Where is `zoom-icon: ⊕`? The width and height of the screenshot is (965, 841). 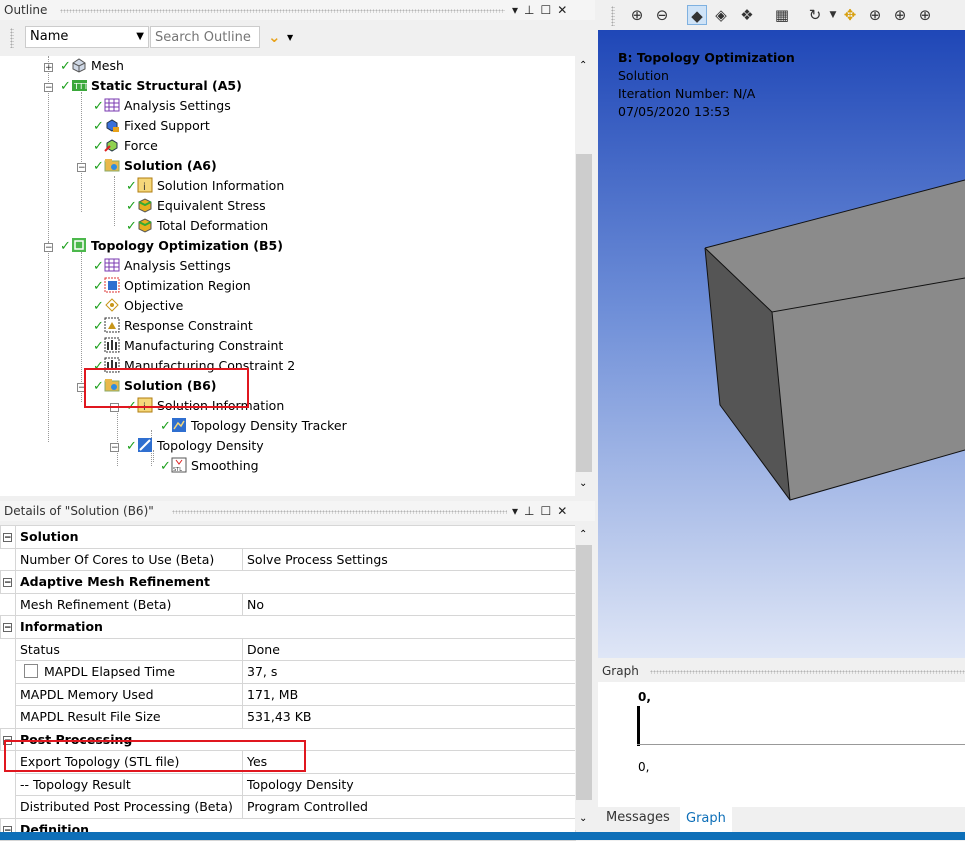
zoom-icon: ⊕ is located at coordinates (875, 15).